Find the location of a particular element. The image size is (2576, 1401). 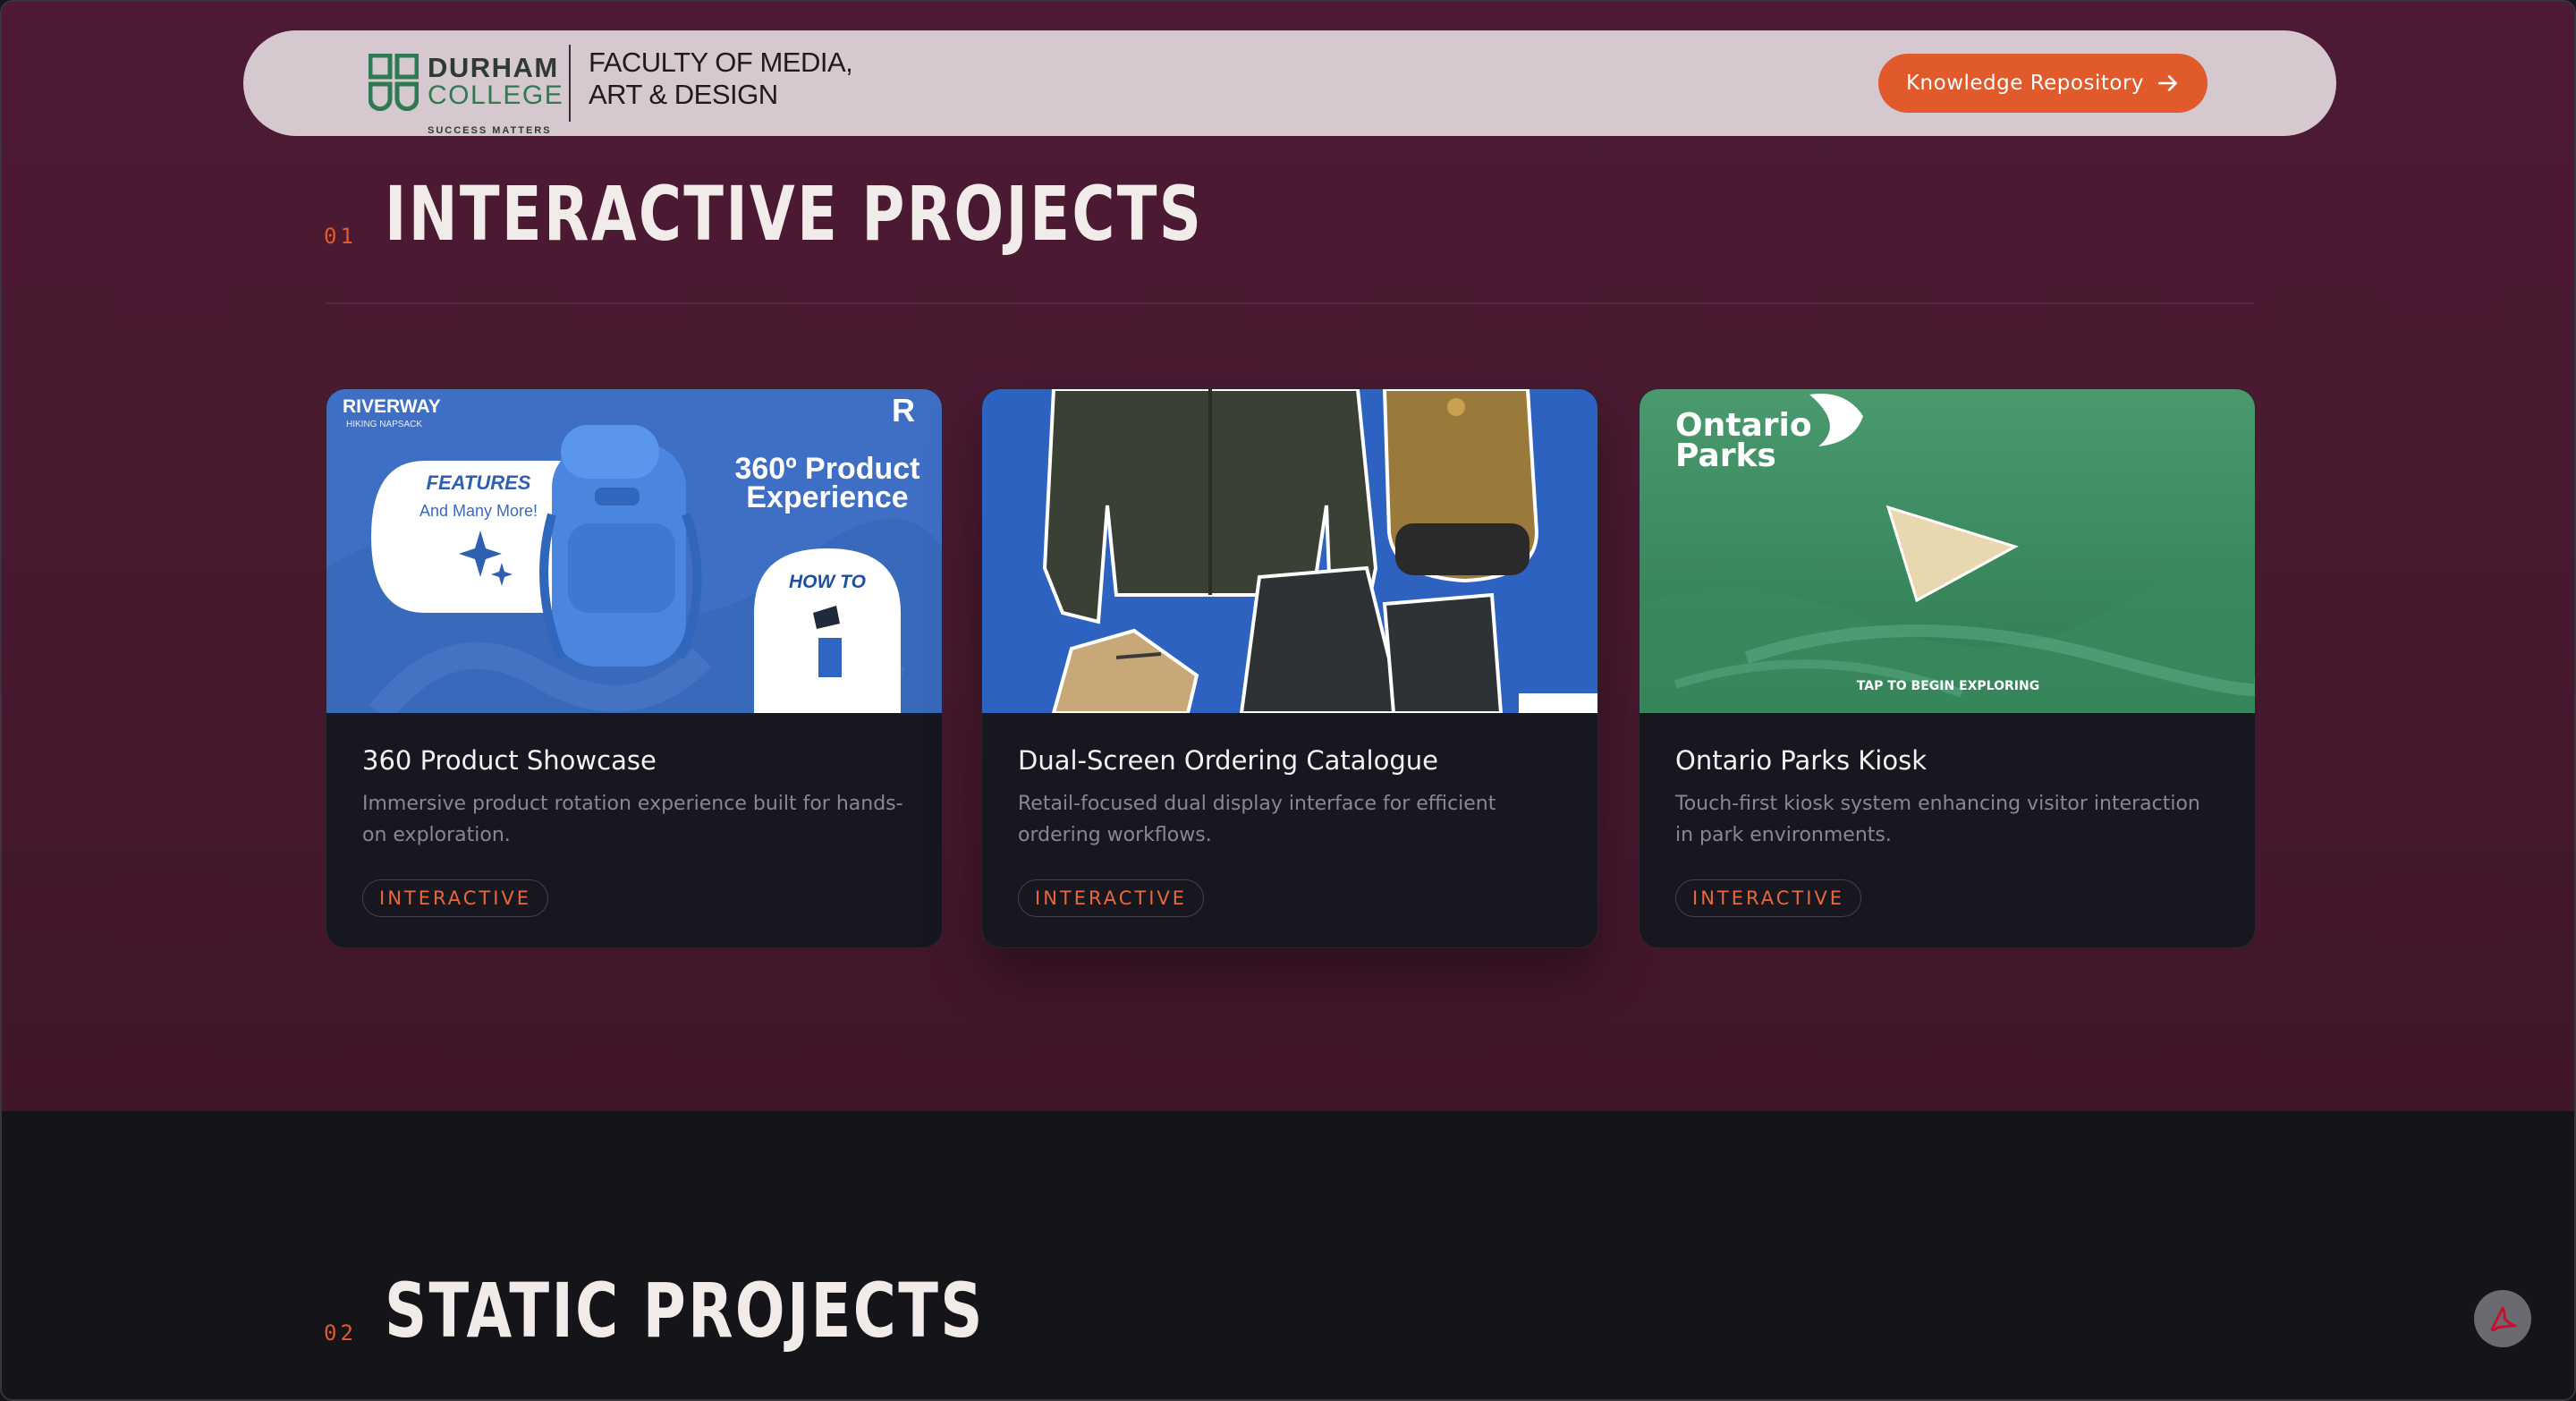

howto-label: HOW TO is located at coordinates (827, 582).